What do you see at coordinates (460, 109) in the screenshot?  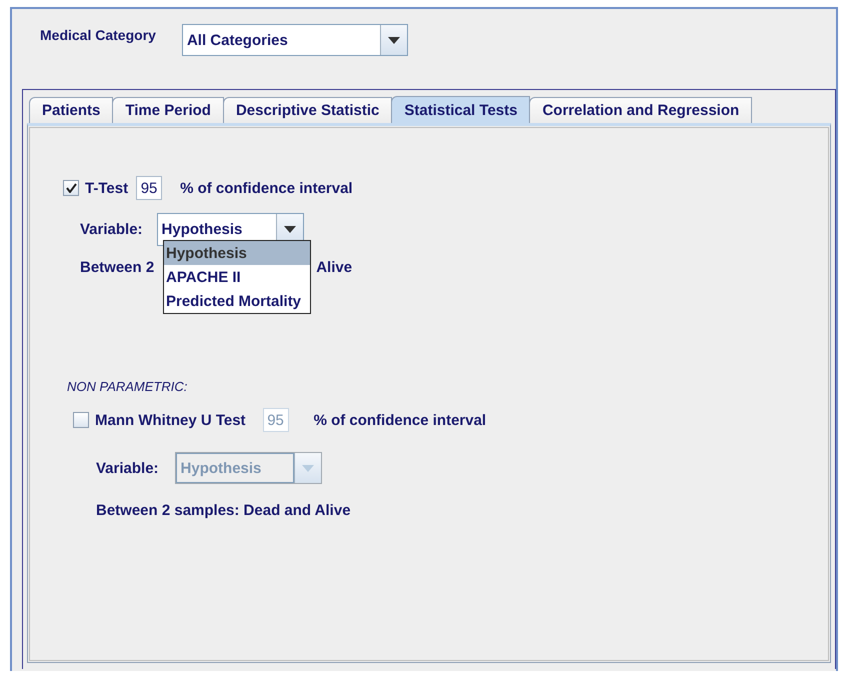 I see `tab: Statistical Tests` at bounding box center [460, 109].